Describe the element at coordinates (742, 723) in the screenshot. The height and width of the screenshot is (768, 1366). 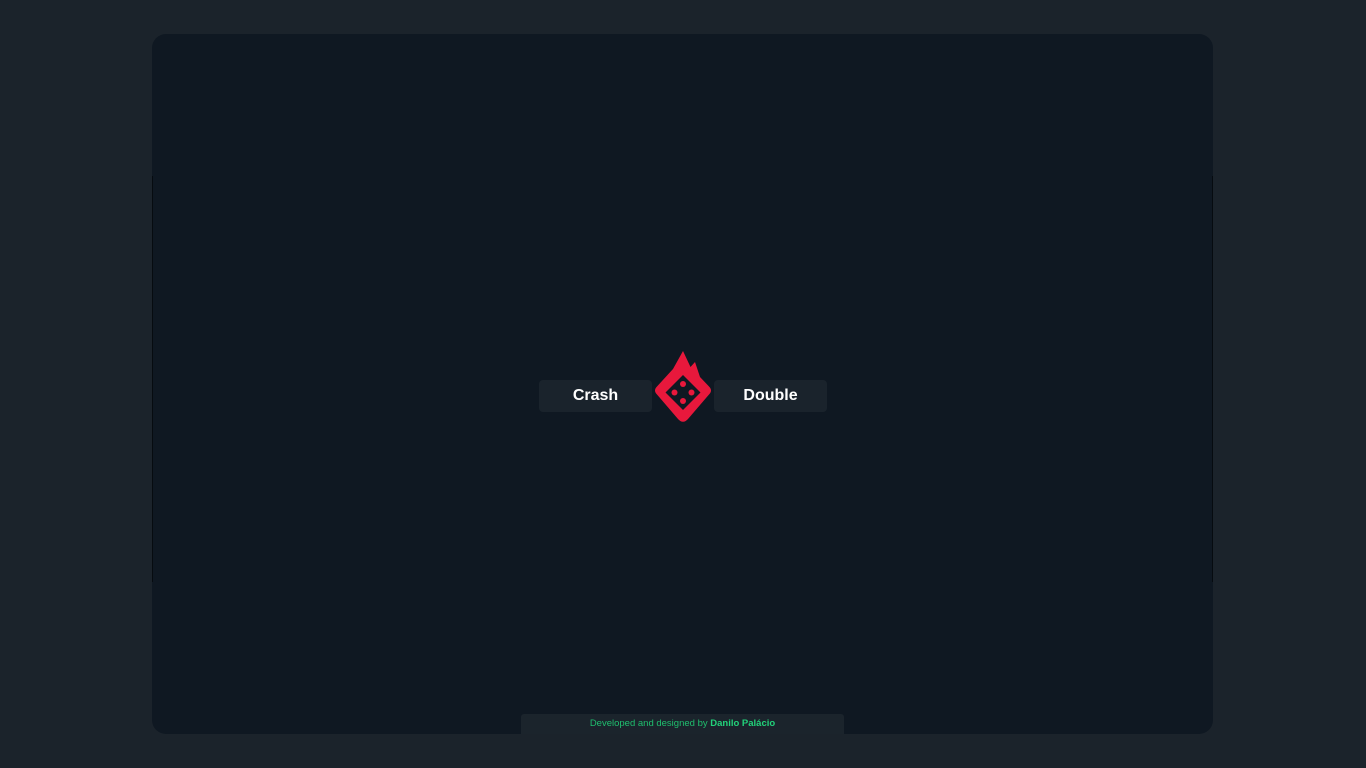
I see `footer-author-link: Danilo Palácio` at that location.